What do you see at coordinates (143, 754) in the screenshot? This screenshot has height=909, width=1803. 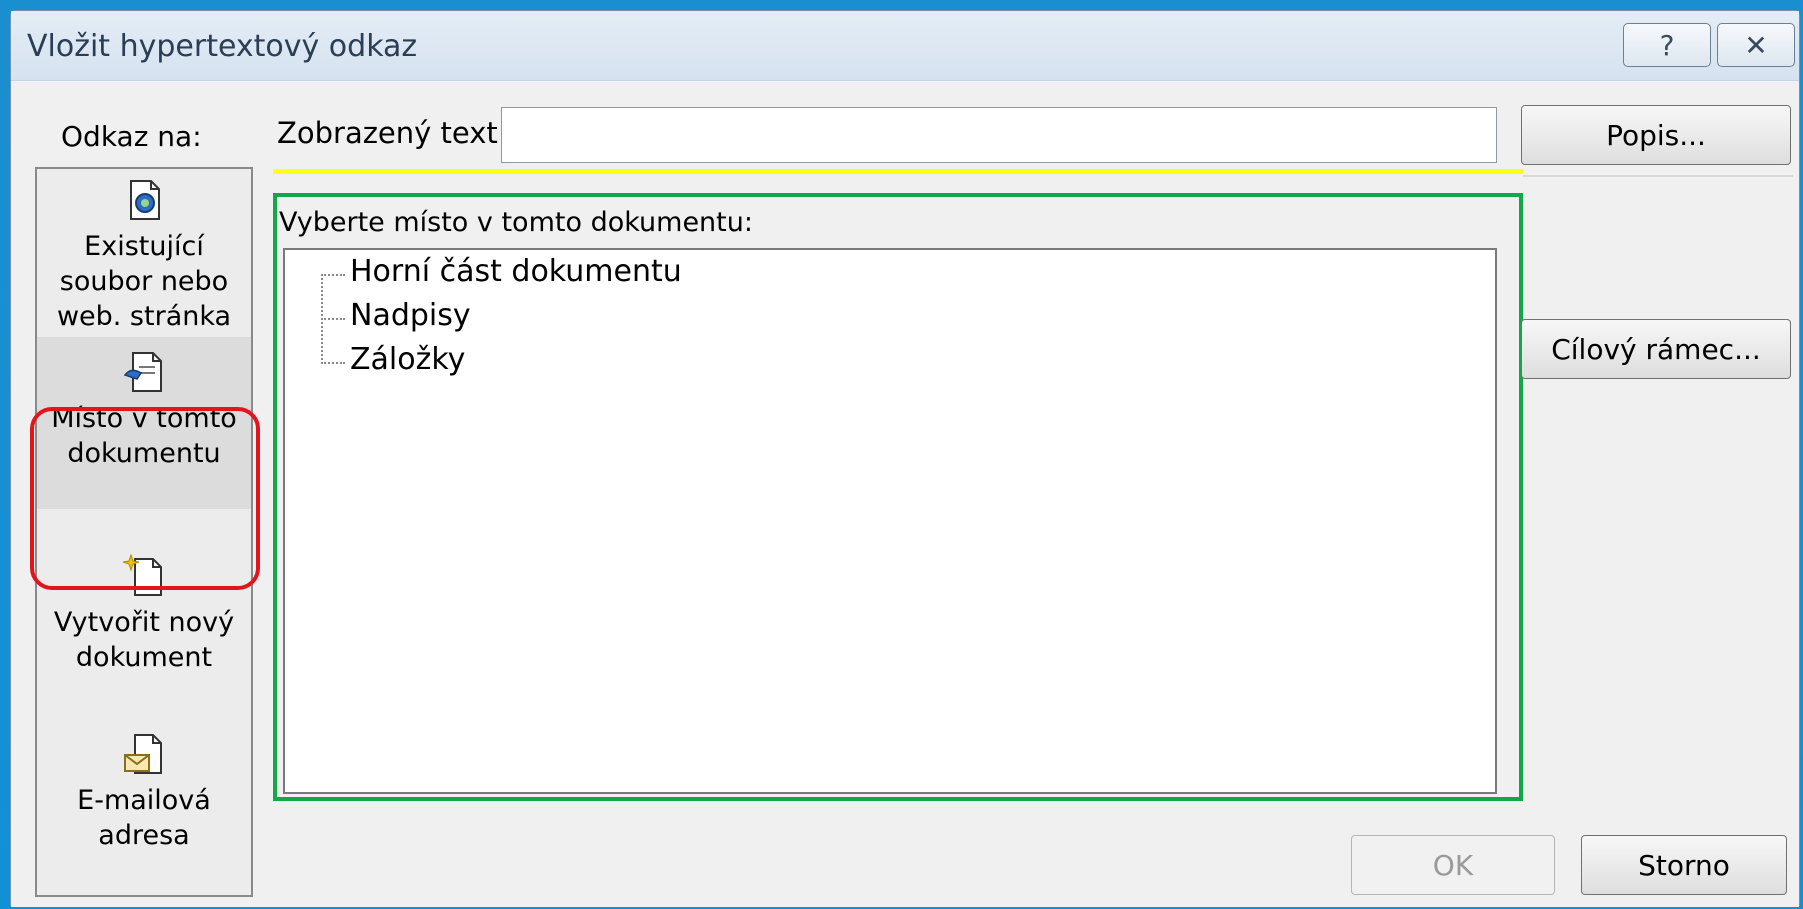 I see `email-address-icon` at bounding box center [143, 754].